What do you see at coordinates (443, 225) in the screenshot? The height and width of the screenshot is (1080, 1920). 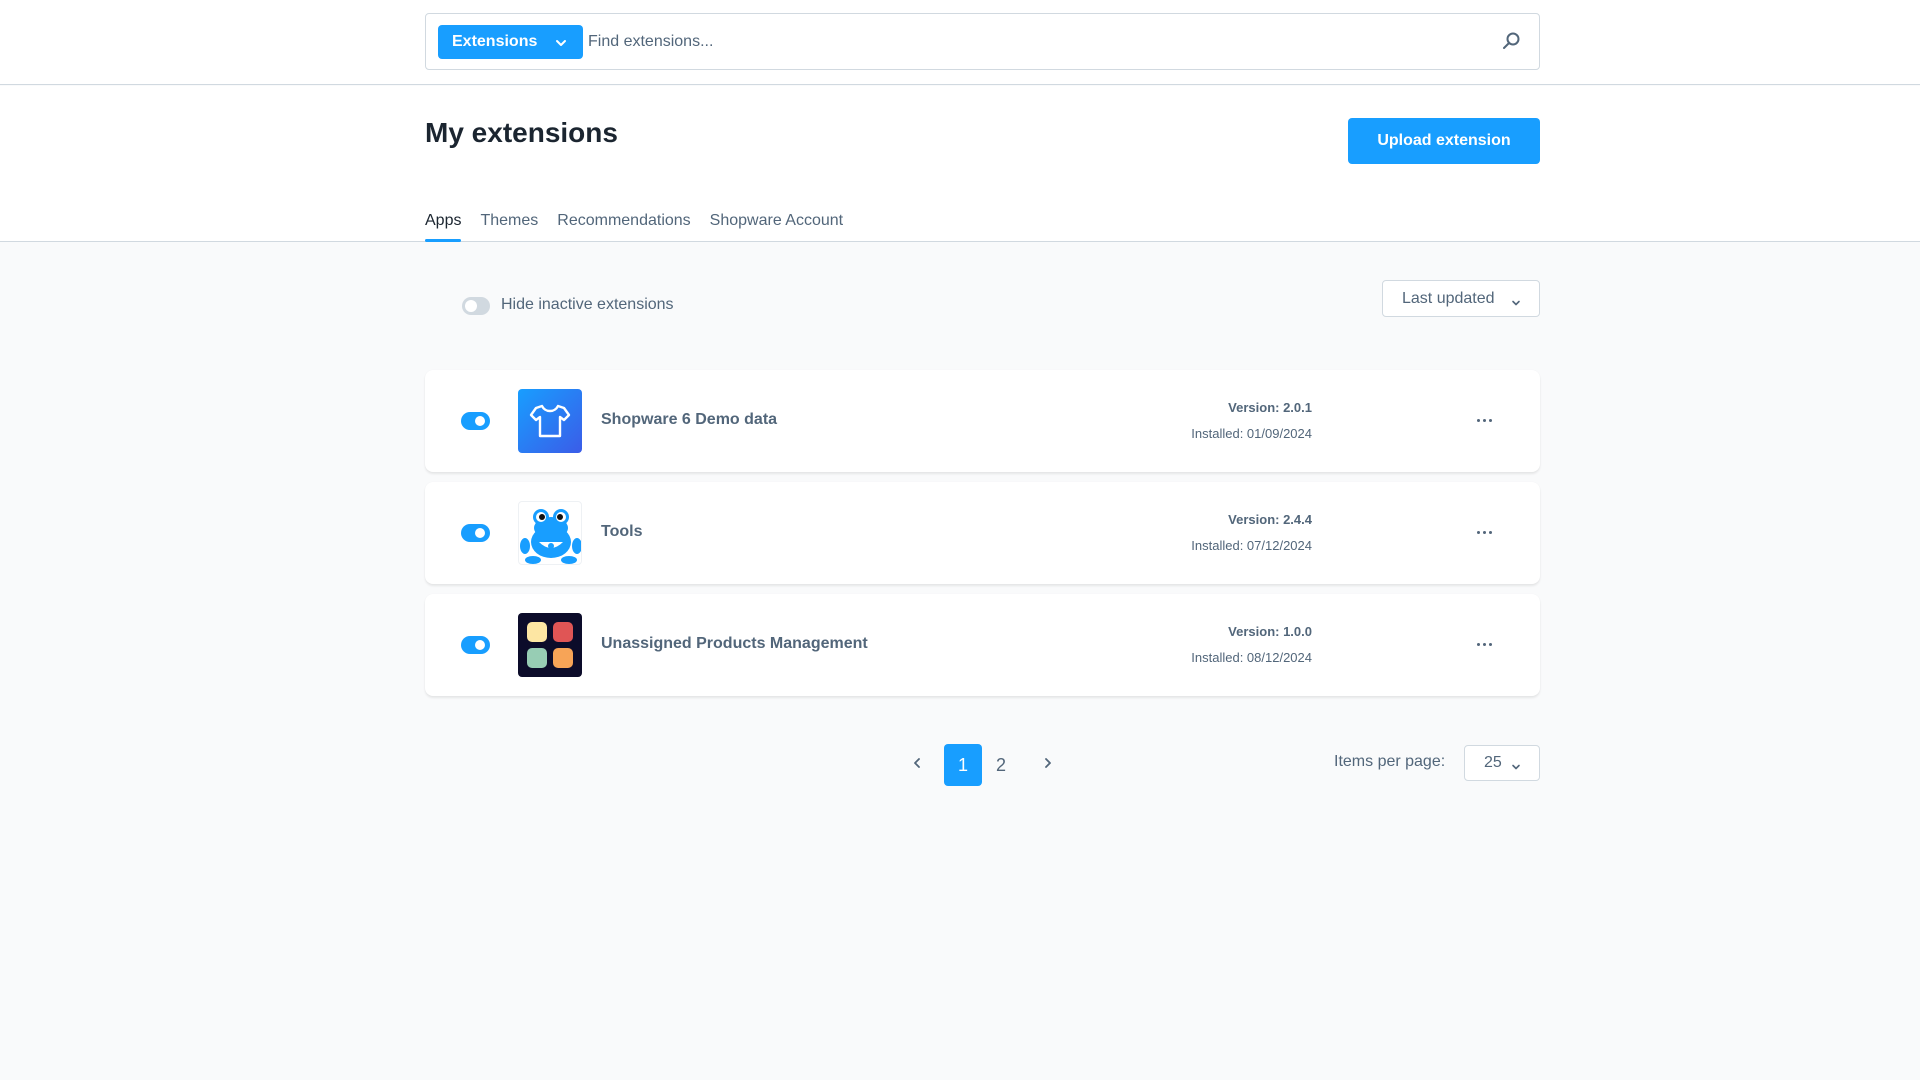 I see `tab-apps: Apps` at bounding box center [443, 225].